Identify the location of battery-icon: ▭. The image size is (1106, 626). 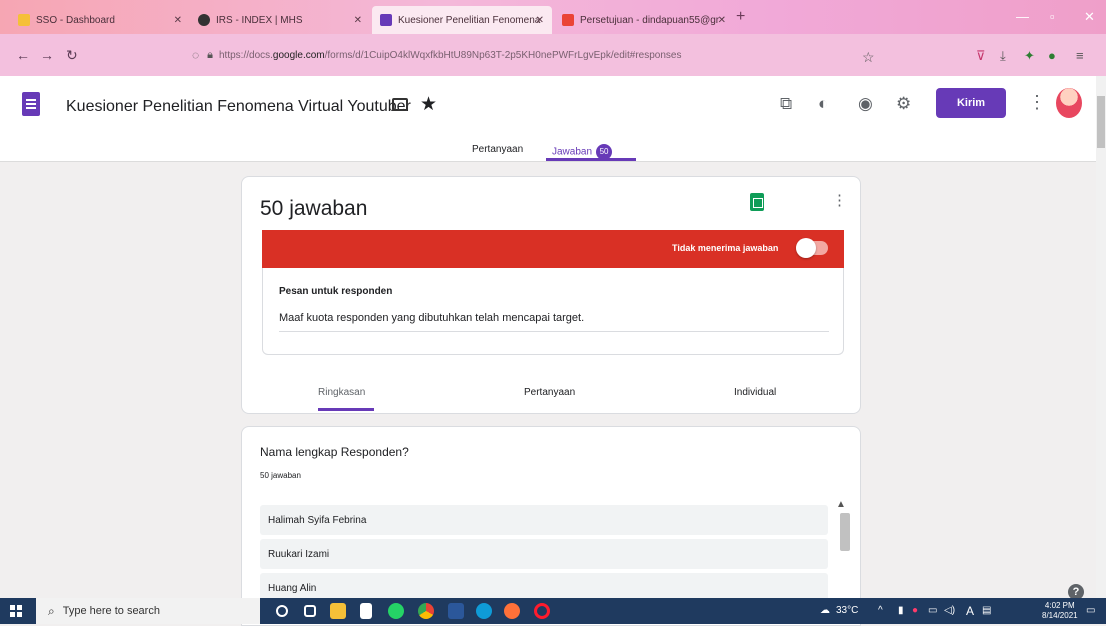
(932, 610).